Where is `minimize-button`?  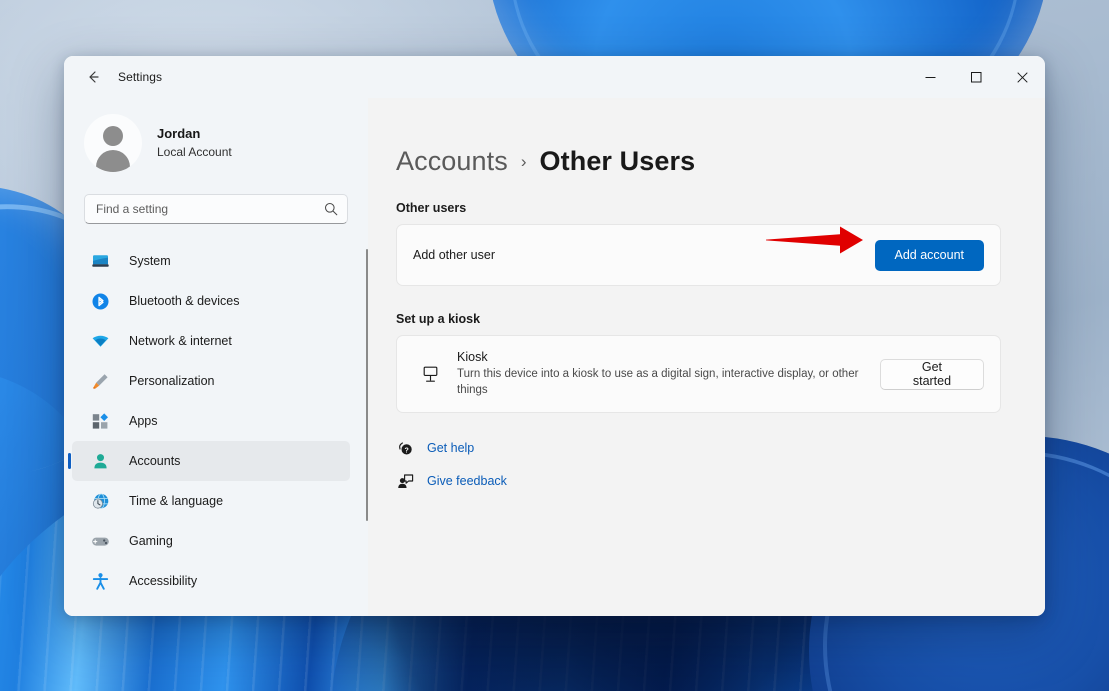 minimize-button is located at coordinates (930, 77).